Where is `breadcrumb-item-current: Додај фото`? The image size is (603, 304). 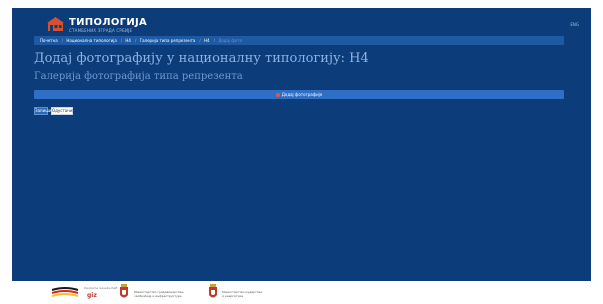 breadcrumb-item-current: Додај фото is located at coordinates (230, 40).